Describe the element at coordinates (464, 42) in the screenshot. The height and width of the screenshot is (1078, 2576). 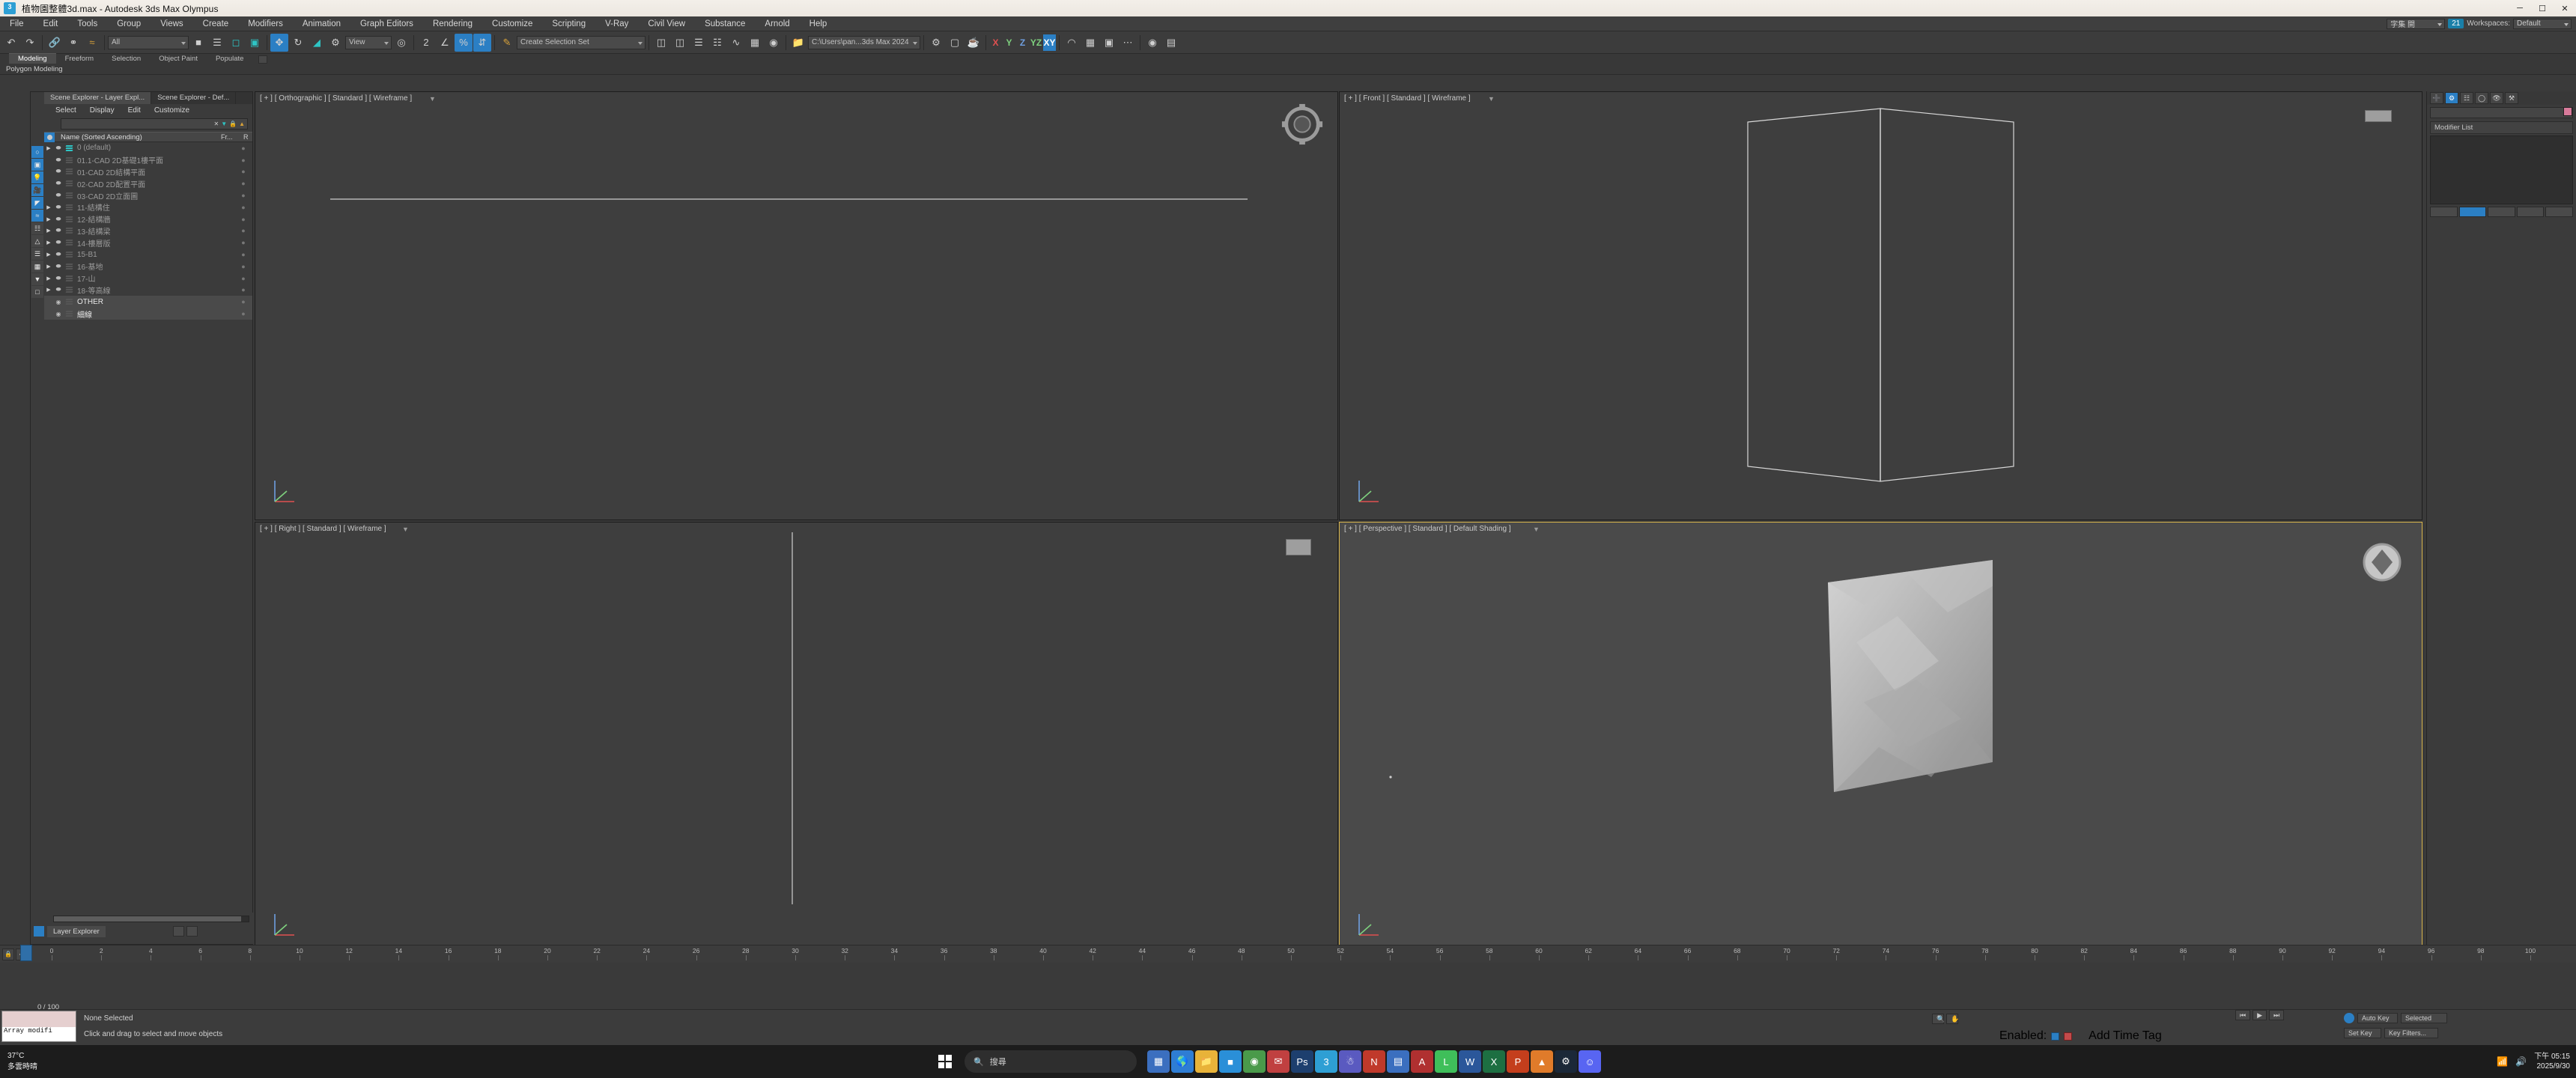
I see `percent-snap-icon: %` at that location.